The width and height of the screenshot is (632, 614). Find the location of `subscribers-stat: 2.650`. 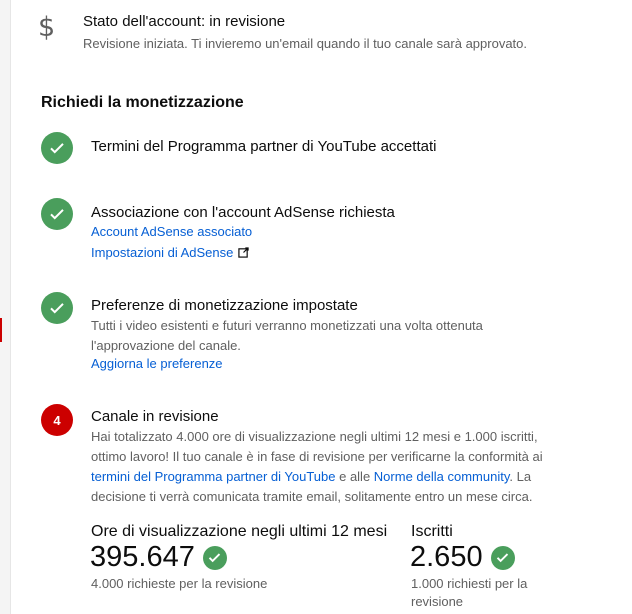

subscribers-stat: 2.650 is located at coordinates (462, 557).